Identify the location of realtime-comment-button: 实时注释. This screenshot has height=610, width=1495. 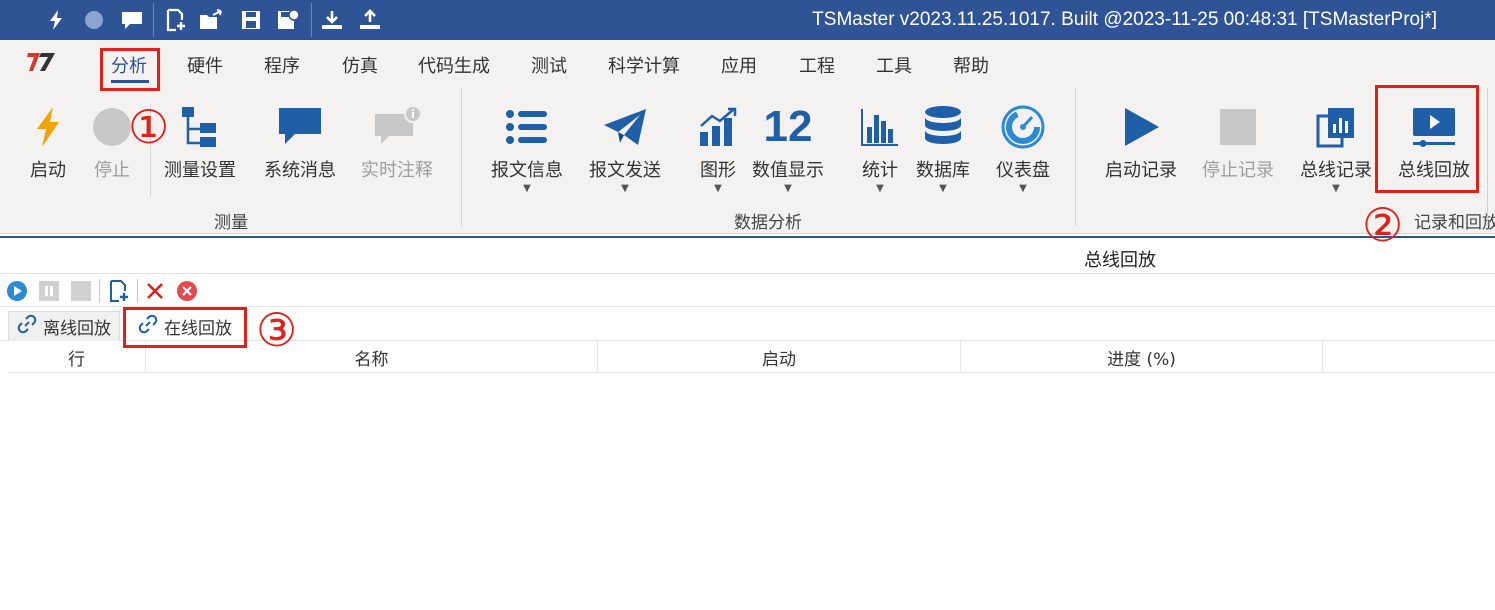
(397, 134).